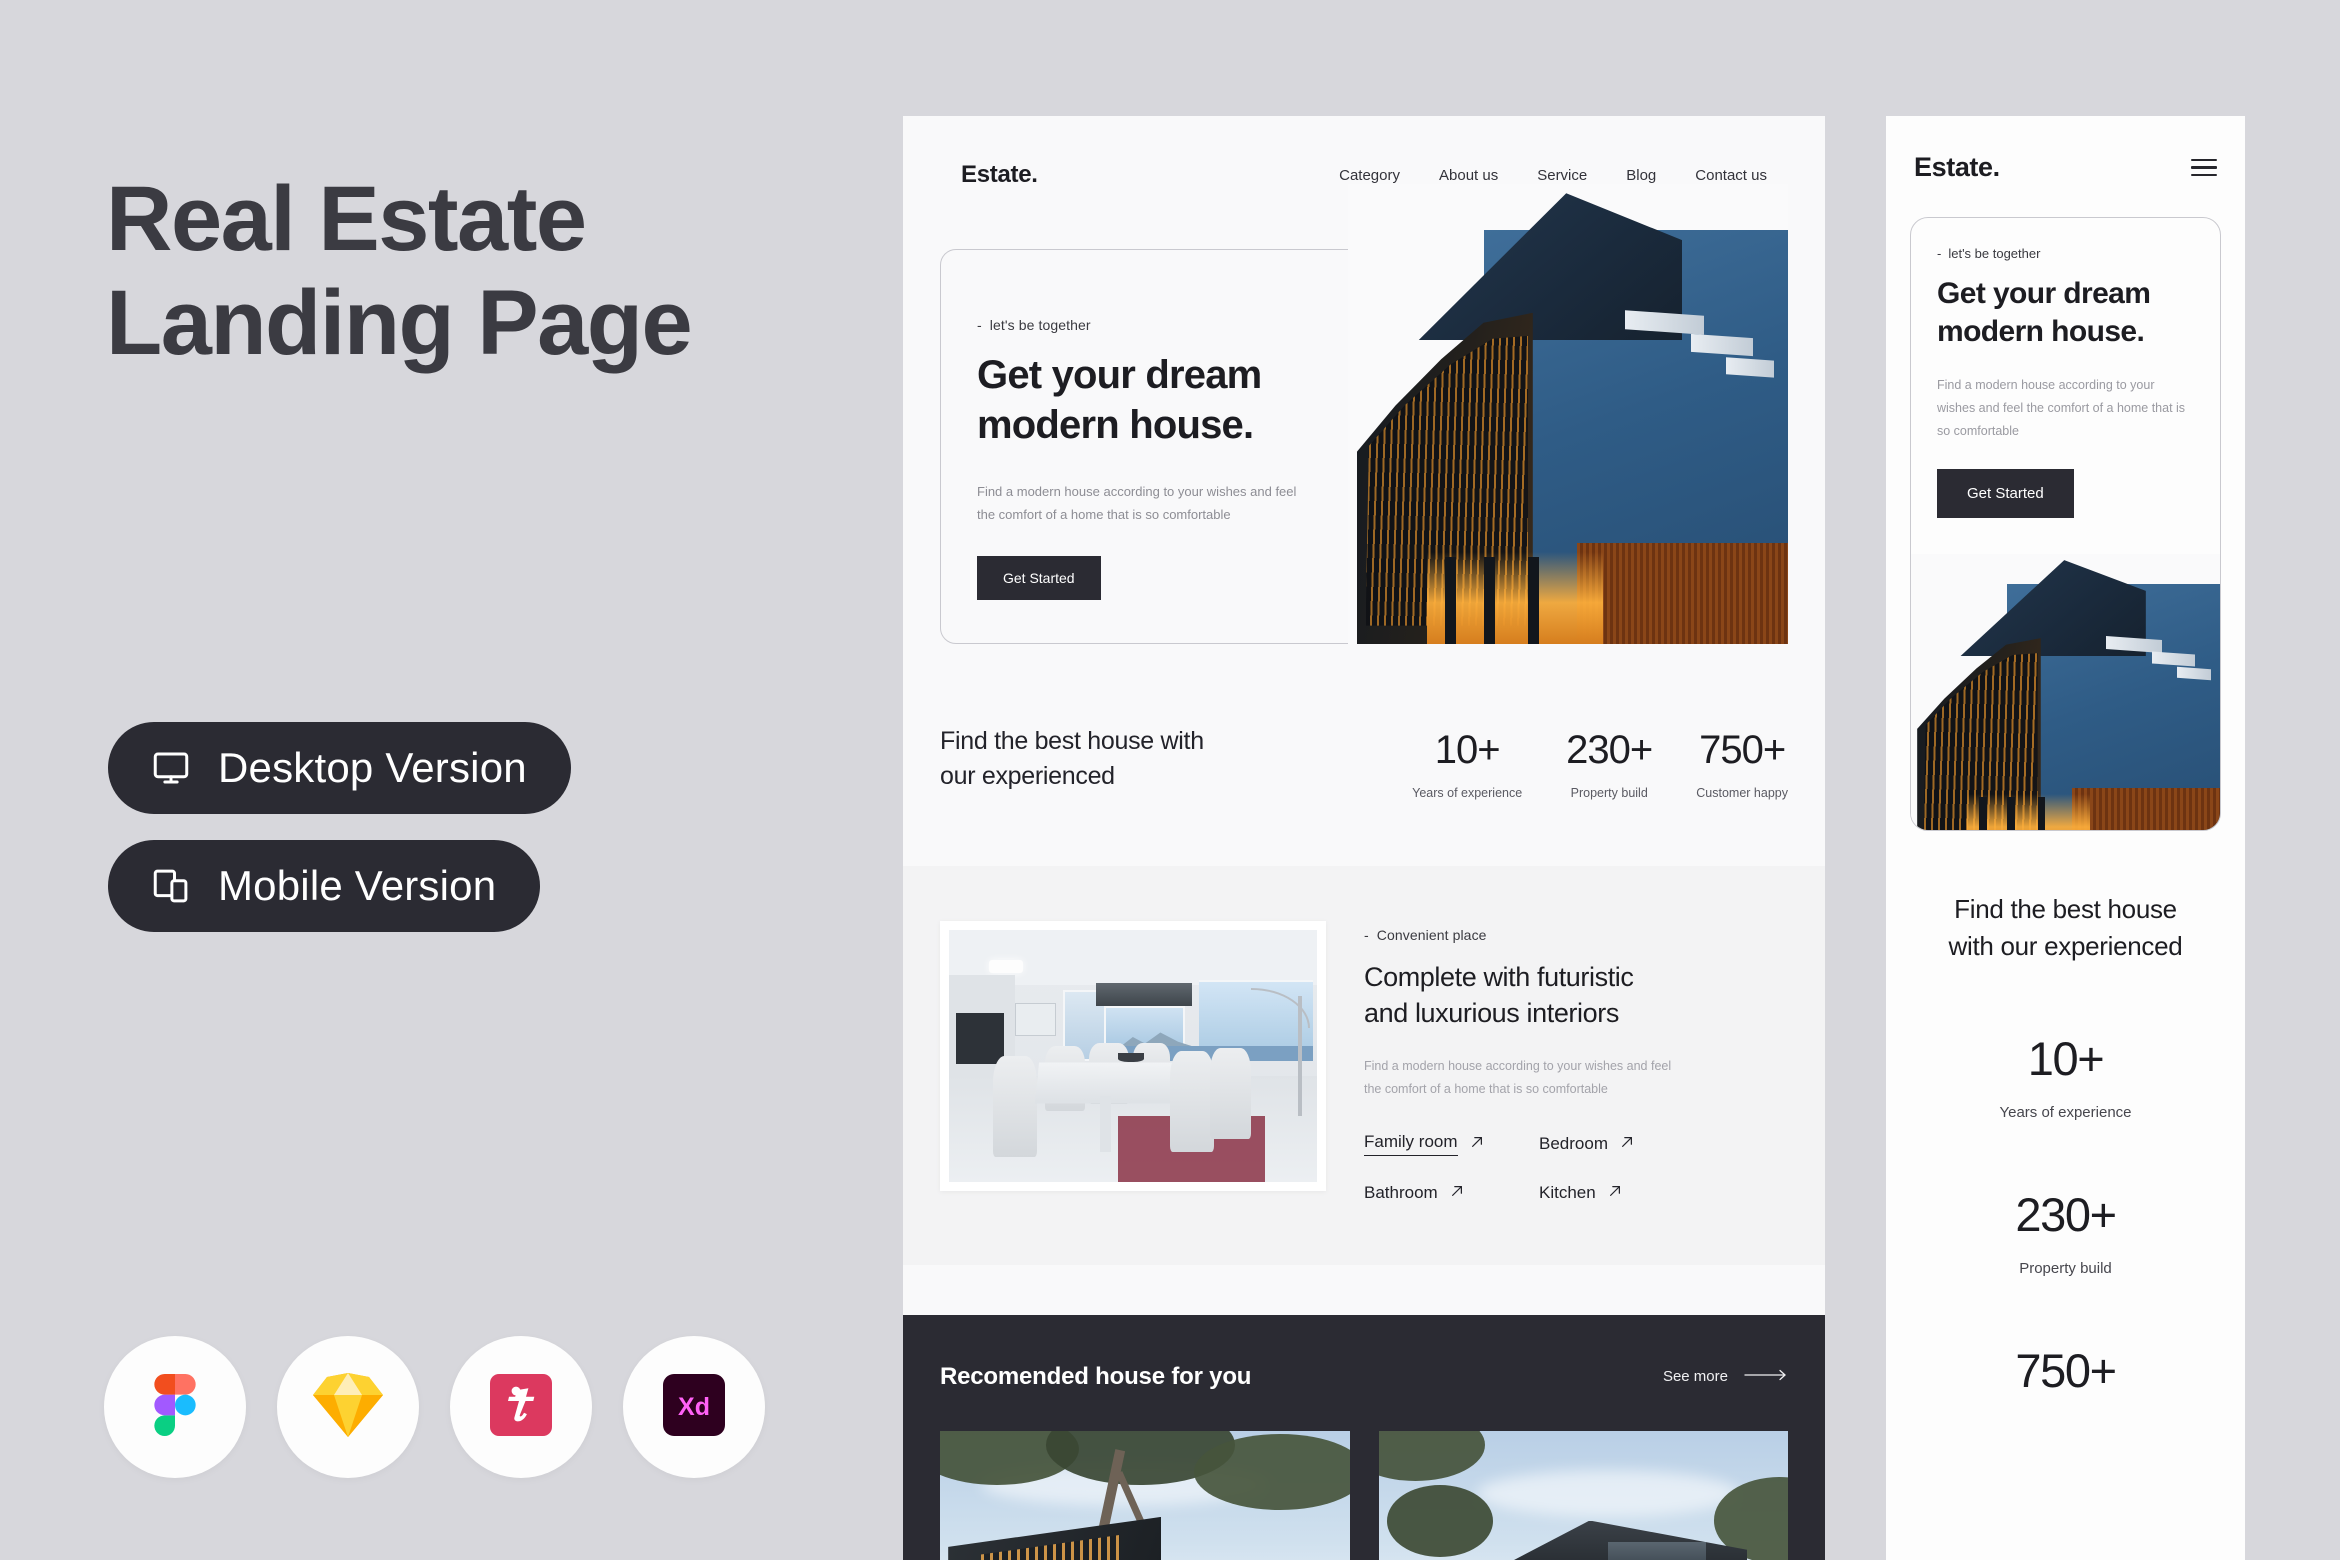 This screenshot has height=1560, width=2340. I want to click on version-buttons-group: Desktop Version Mobile Version, so click(339, 840).